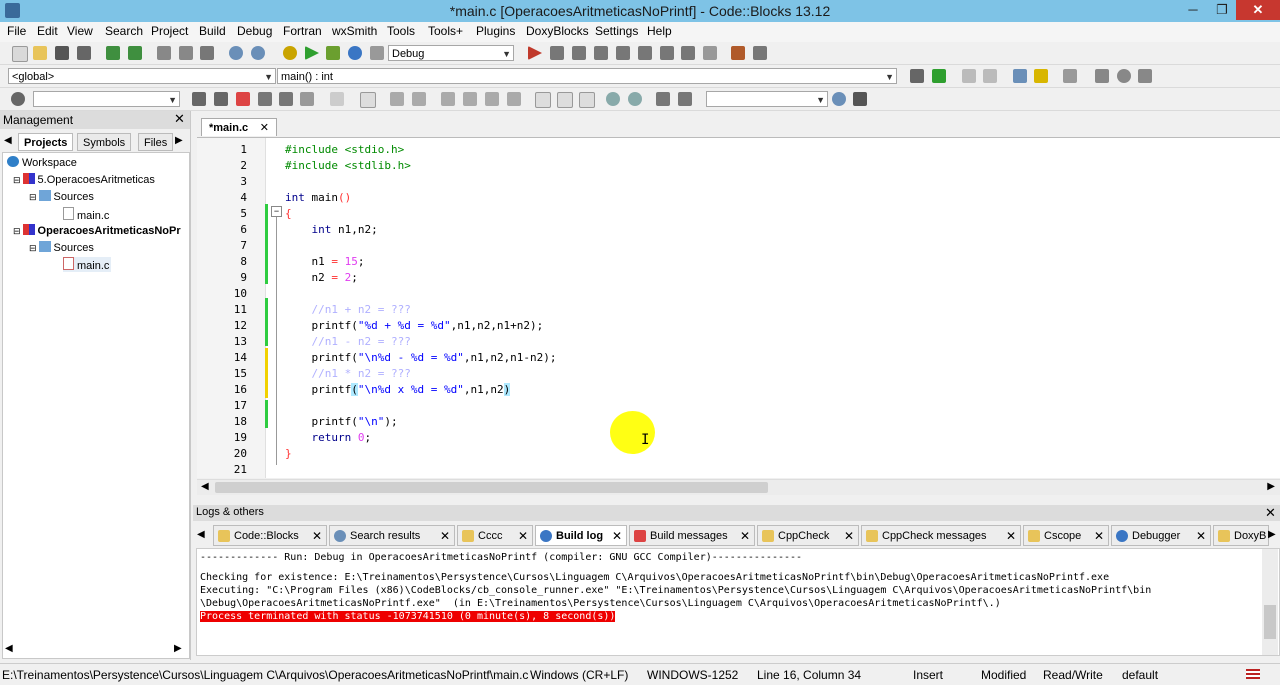  What do you see at coordinates (990, 76) in the screenshot?
I see `uncomment-icon` at bounding box center [990, 76].